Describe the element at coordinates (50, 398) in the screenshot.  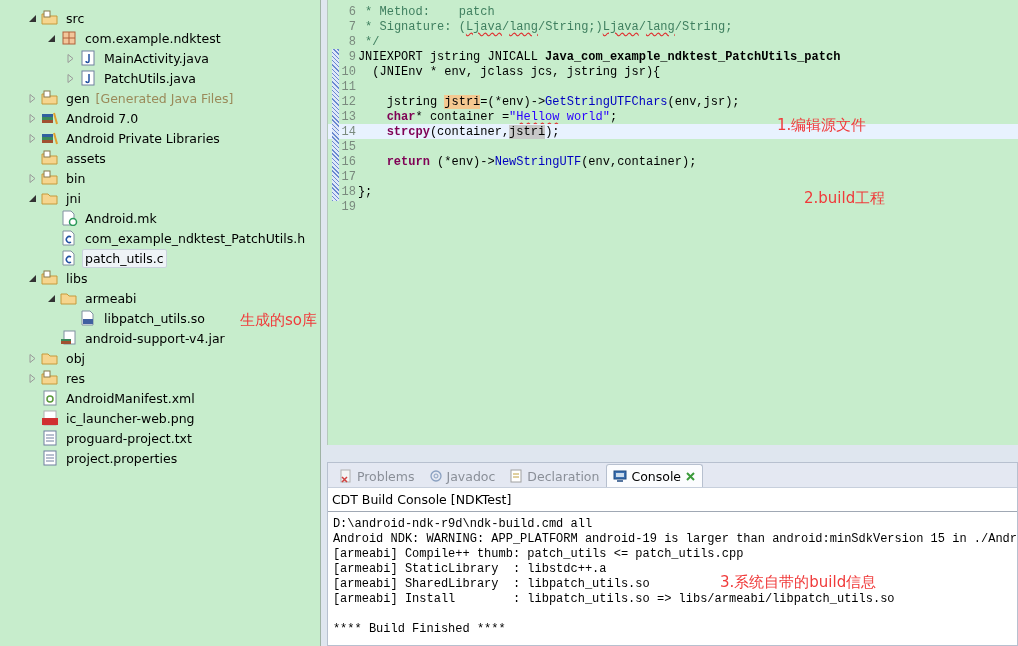
I see `android-file-icon` at that location.